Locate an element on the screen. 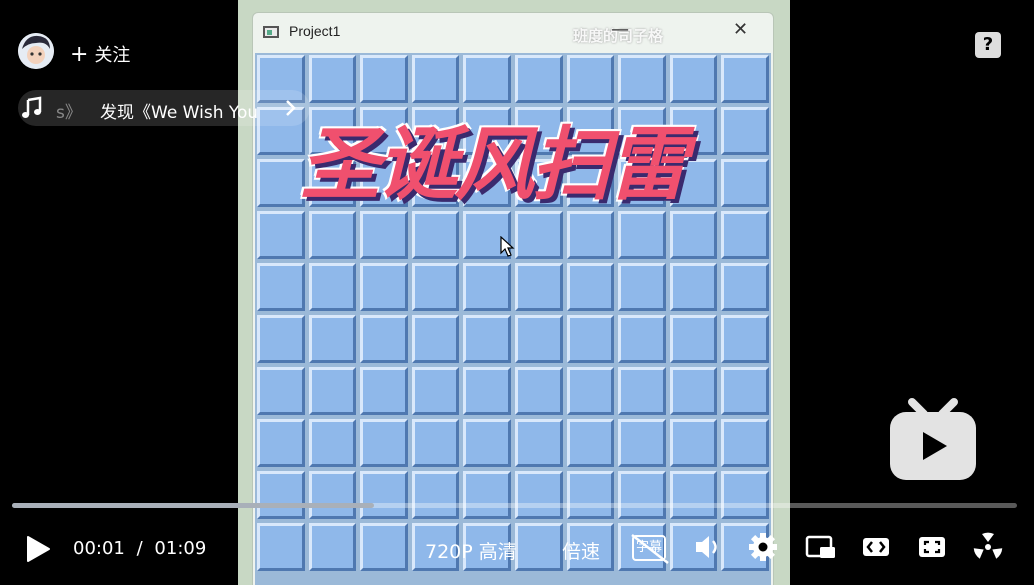 The height and width of the screenshot is (585, 1034). speed-button: 倍速 is located at coordinates (581, 550).